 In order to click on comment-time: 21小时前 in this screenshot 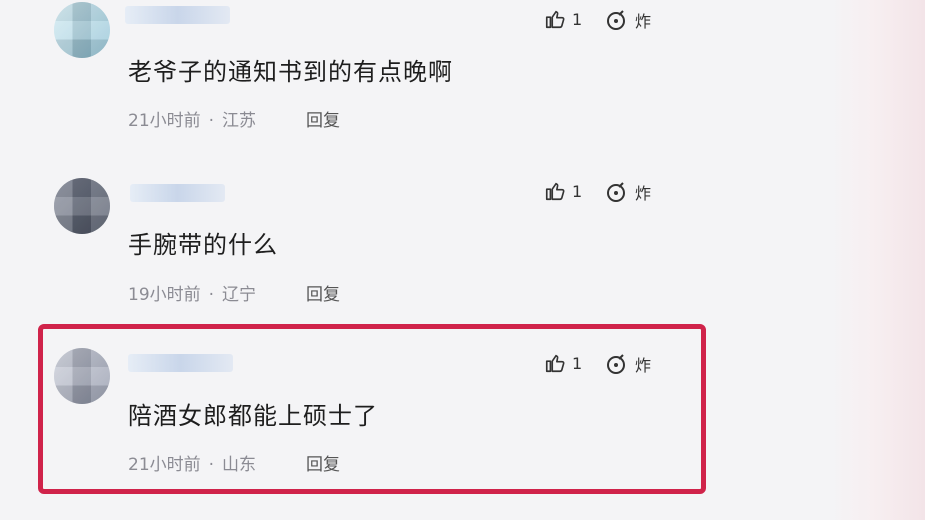, I will do `click(164, 121)`.